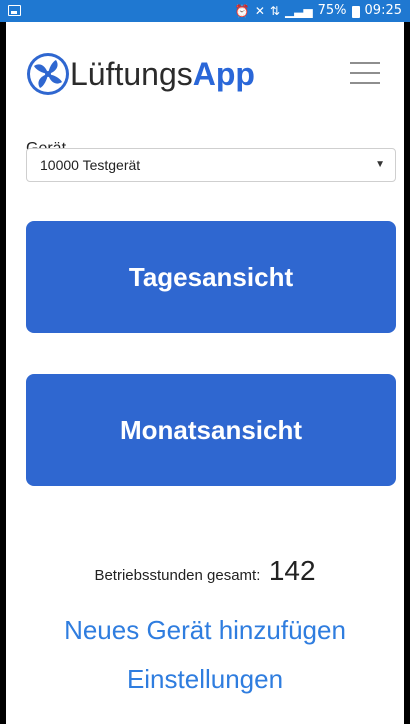 The height and width of the screenshot is (724, 410). What do you see at coordinates (211, 165) in the screenshot?
I see `device-select: 10000 Testgerät ▼` at bounding box center [211, 165].